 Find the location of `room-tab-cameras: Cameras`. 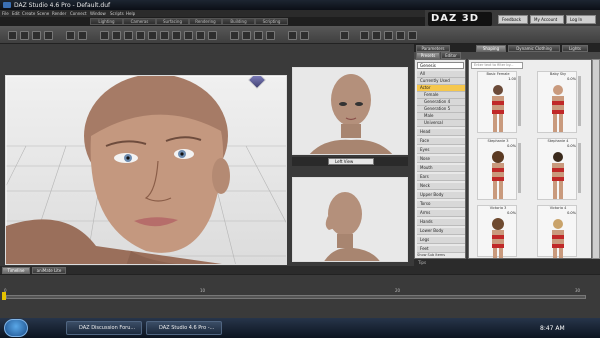

room-tab-cameras: Cameras is located at coordinates (139, 21).